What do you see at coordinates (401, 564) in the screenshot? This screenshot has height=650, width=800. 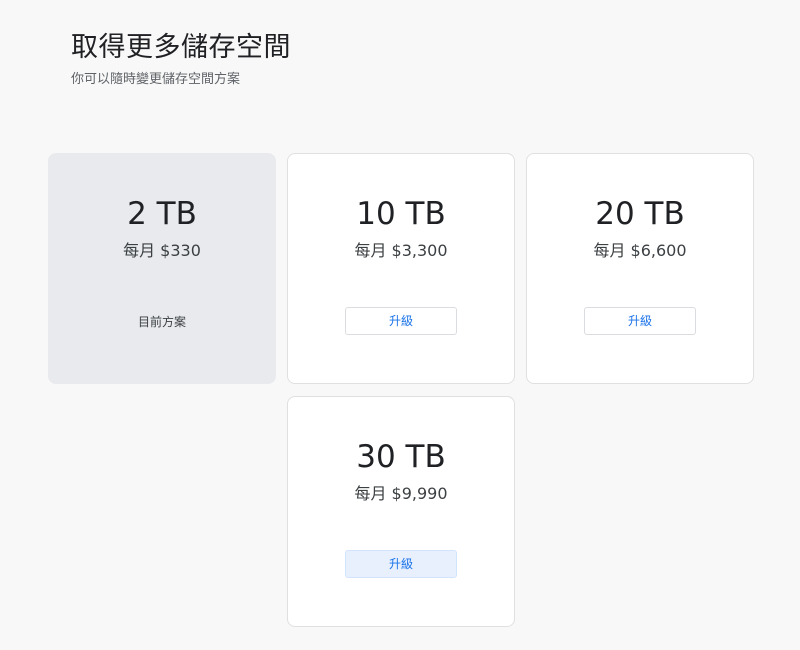 I see `upgrade-button-30tb: 升級` at bounding box center [401, 564].